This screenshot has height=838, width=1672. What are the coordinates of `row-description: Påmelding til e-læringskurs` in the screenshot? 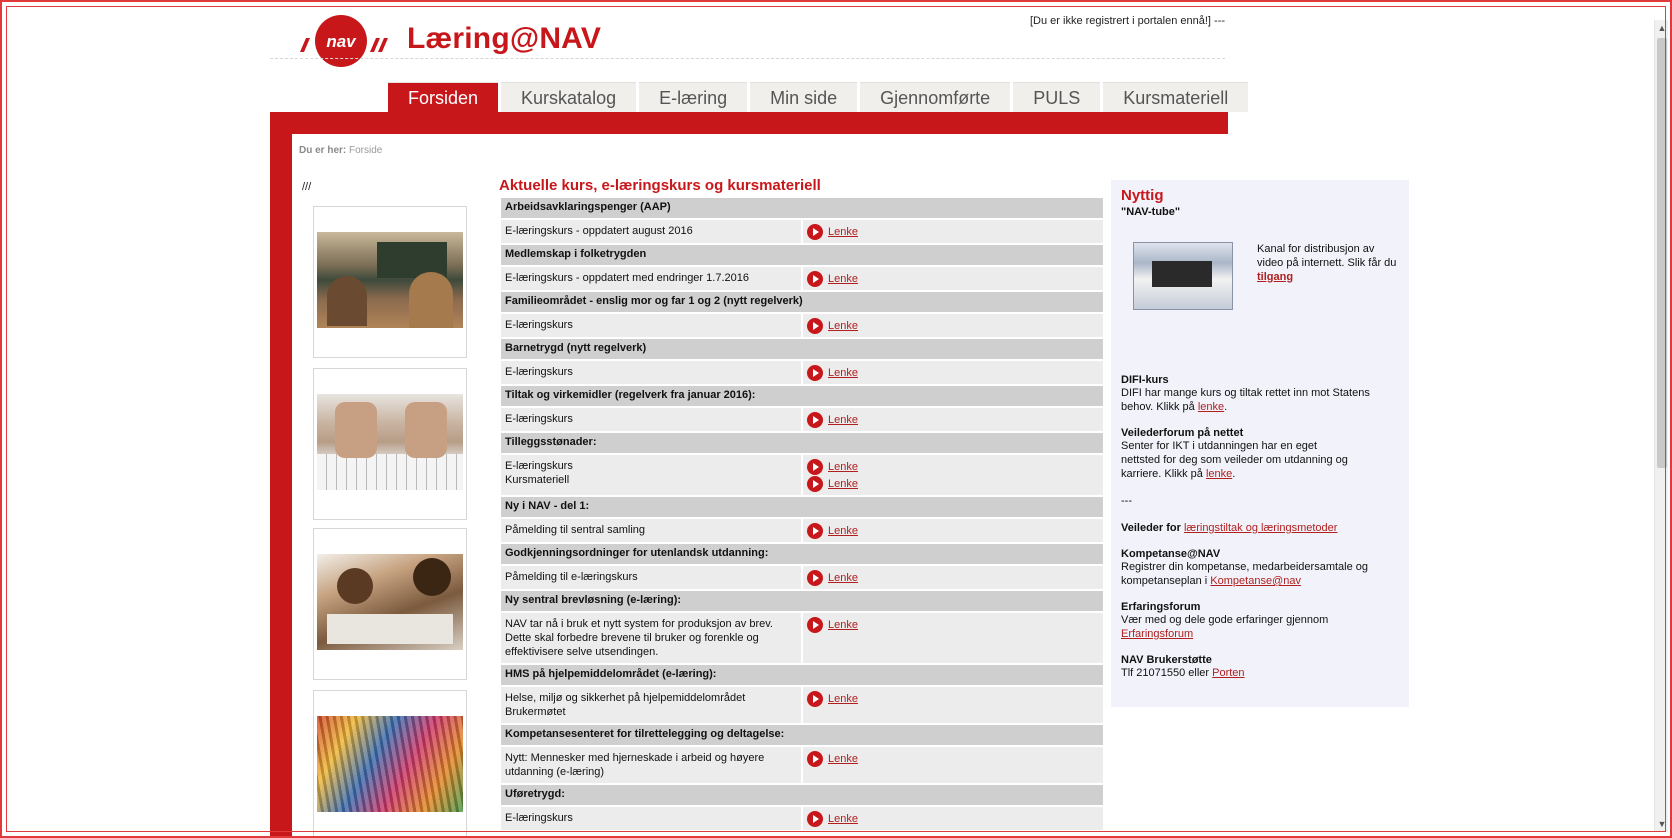 It's located at (651, 577).